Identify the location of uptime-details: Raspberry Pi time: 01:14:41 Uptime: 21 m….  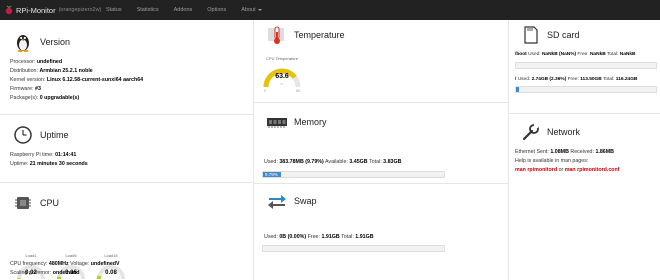
(128, 160).